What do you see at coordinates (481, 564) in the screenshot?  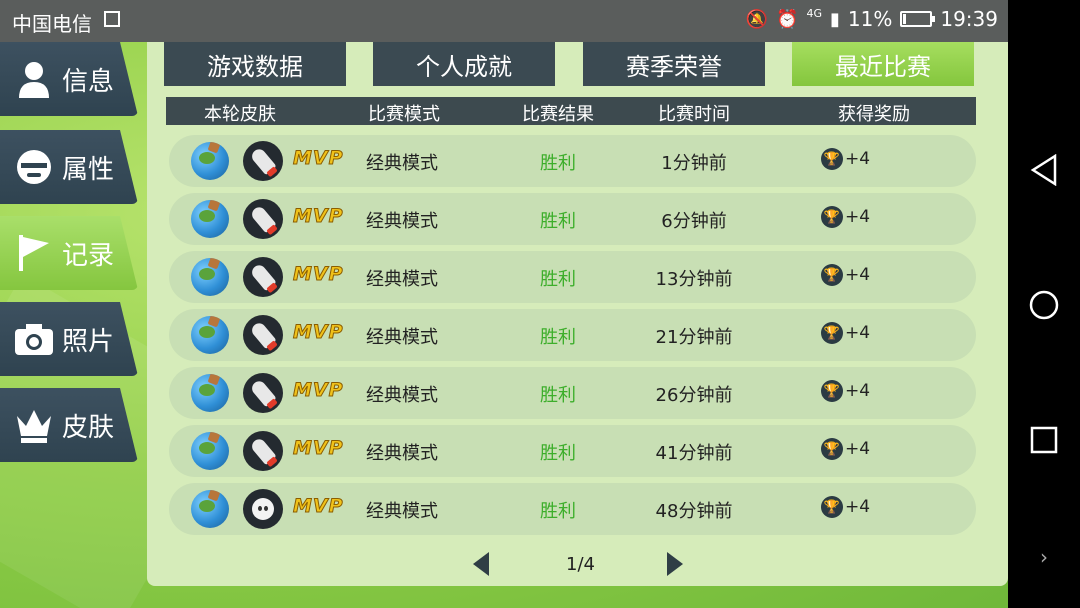 I see `prev-page-icon` at bounding box center [481, 564].